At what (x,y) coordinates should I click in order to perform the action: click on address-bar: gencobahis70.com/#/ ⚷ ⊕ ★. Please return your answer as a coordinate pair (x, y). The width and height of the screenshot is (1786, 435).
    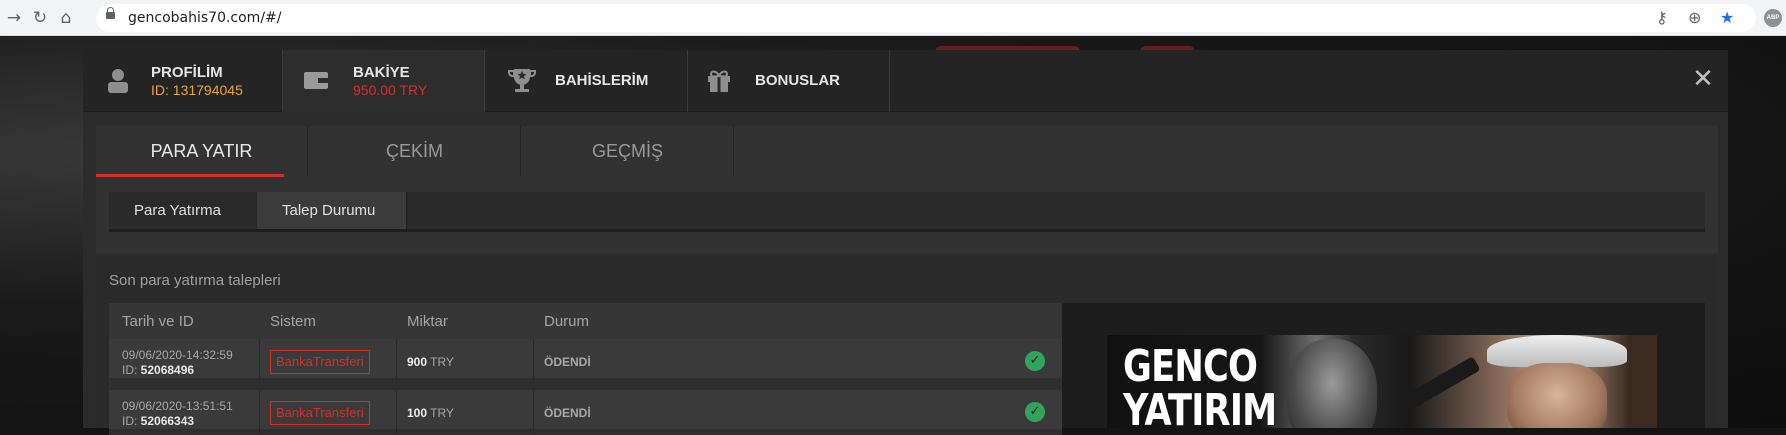
    Looking at the image, I should click on (926, 18).